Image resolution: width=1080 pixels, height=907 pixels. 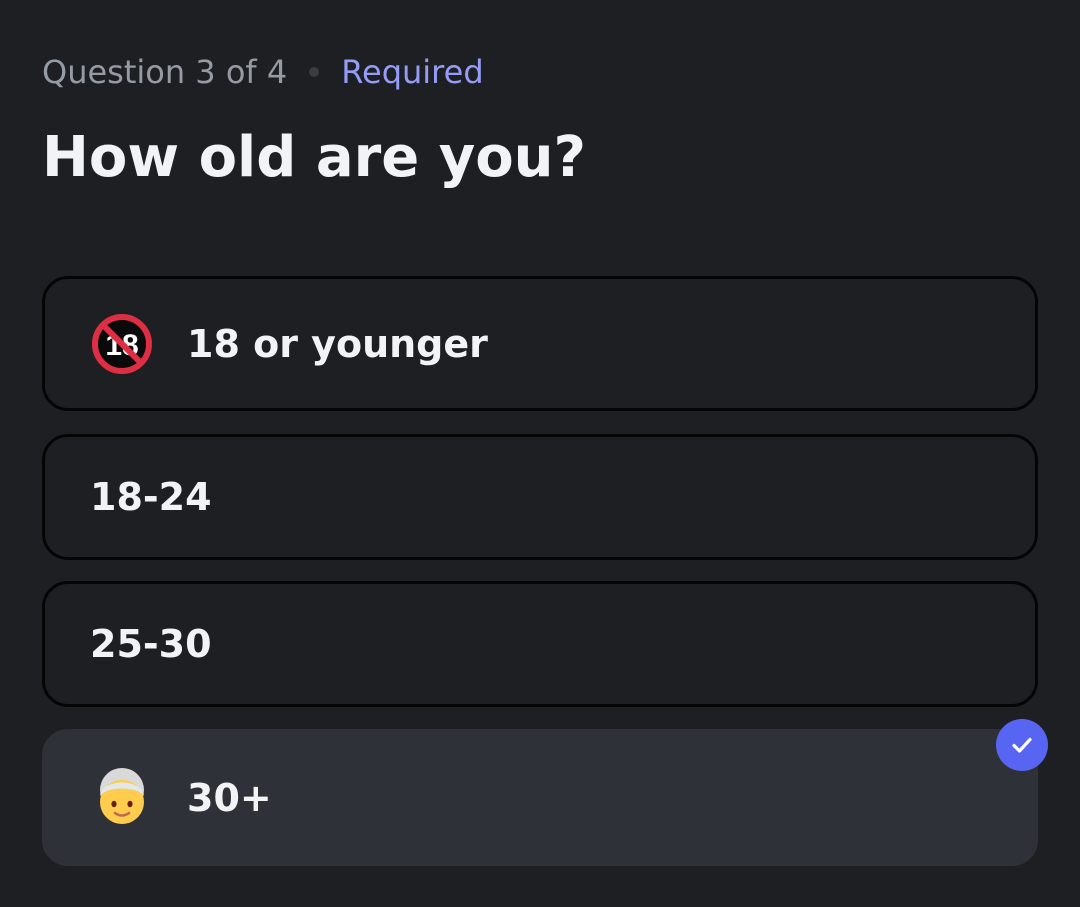 What do you see at coordinates (540, 644) in the screenshot?
I see `option-25-30: 25-30` at bounding box center [540, 644].